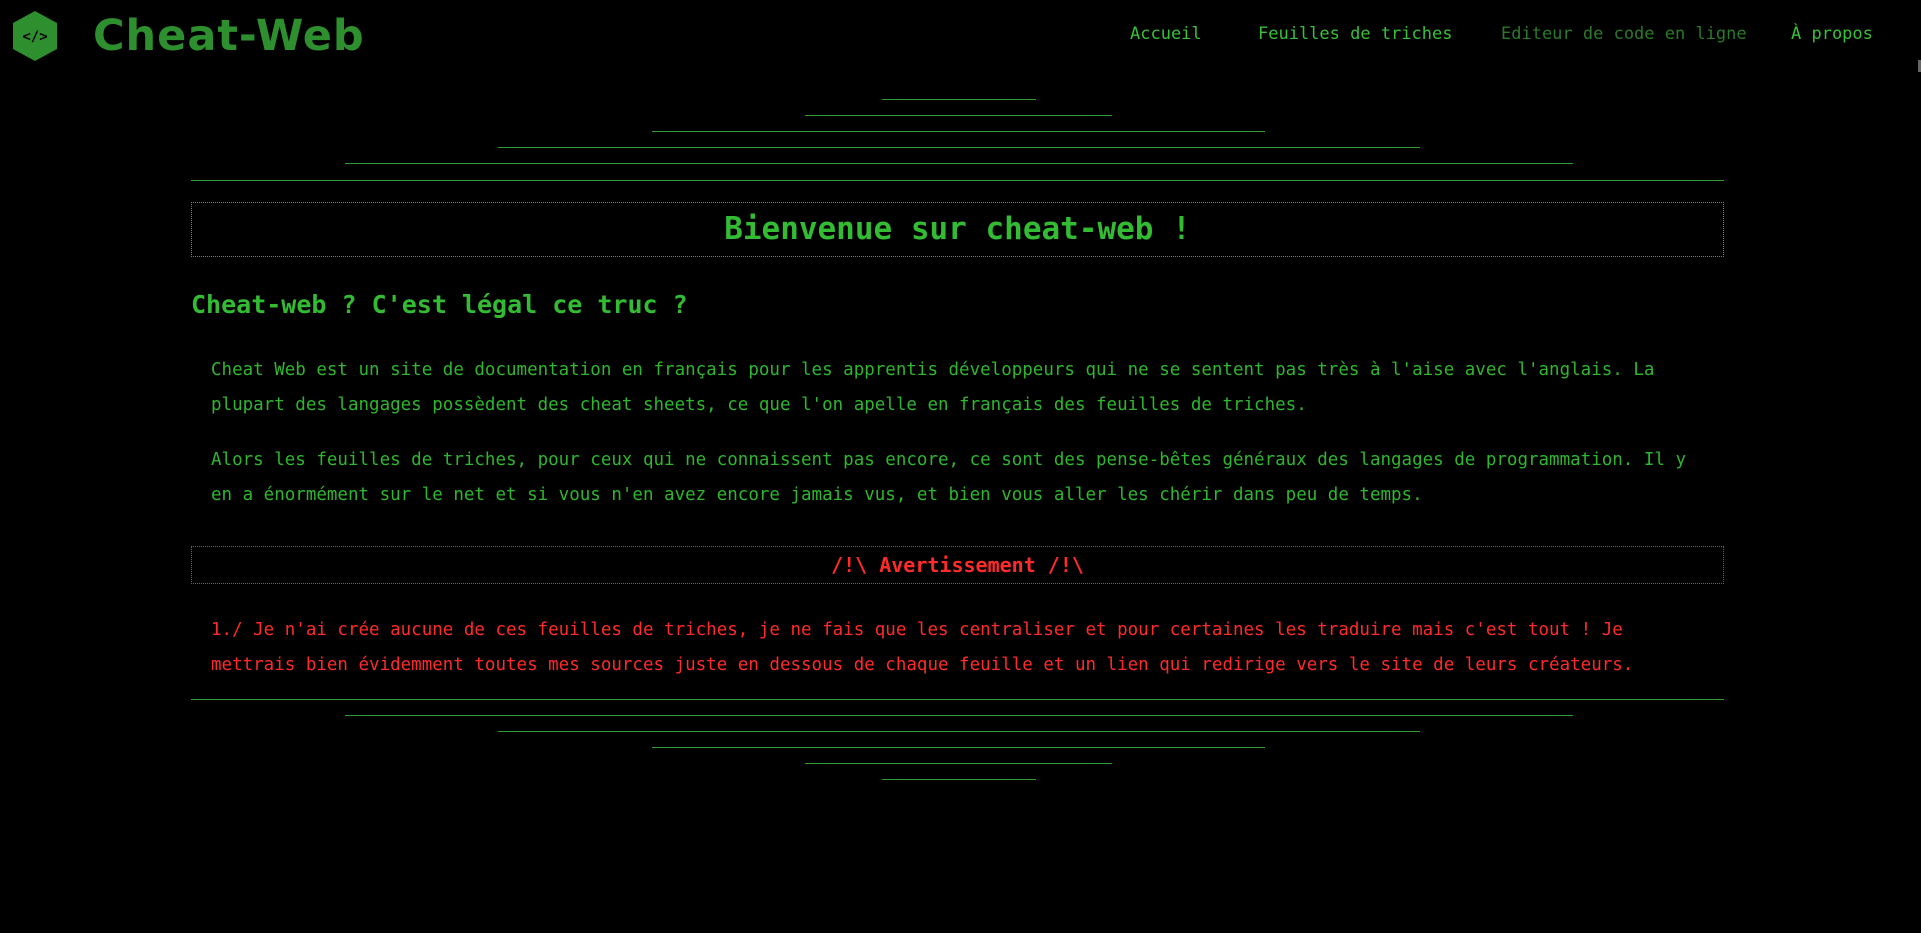 The width and height of the screenshot is (1921, 933). I want to click on nav-editeur-de-code: Editeur de code en ligne, so click(1624, 34).